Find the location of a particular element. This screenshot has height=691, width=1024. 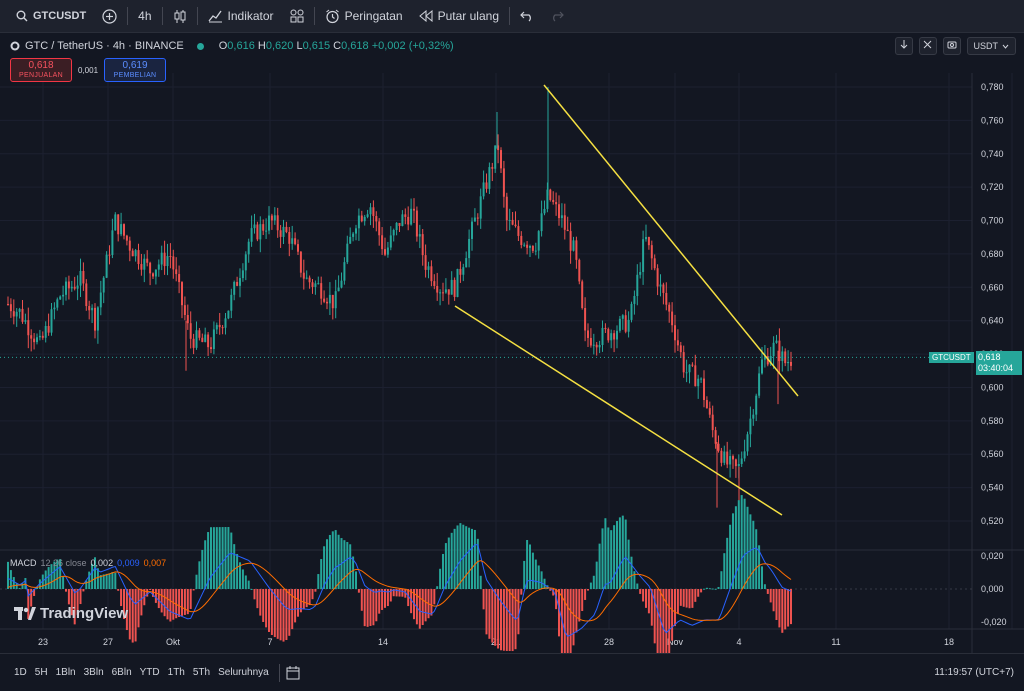

range-button-3bln: 3Bln is located at coordinates (94, 672).